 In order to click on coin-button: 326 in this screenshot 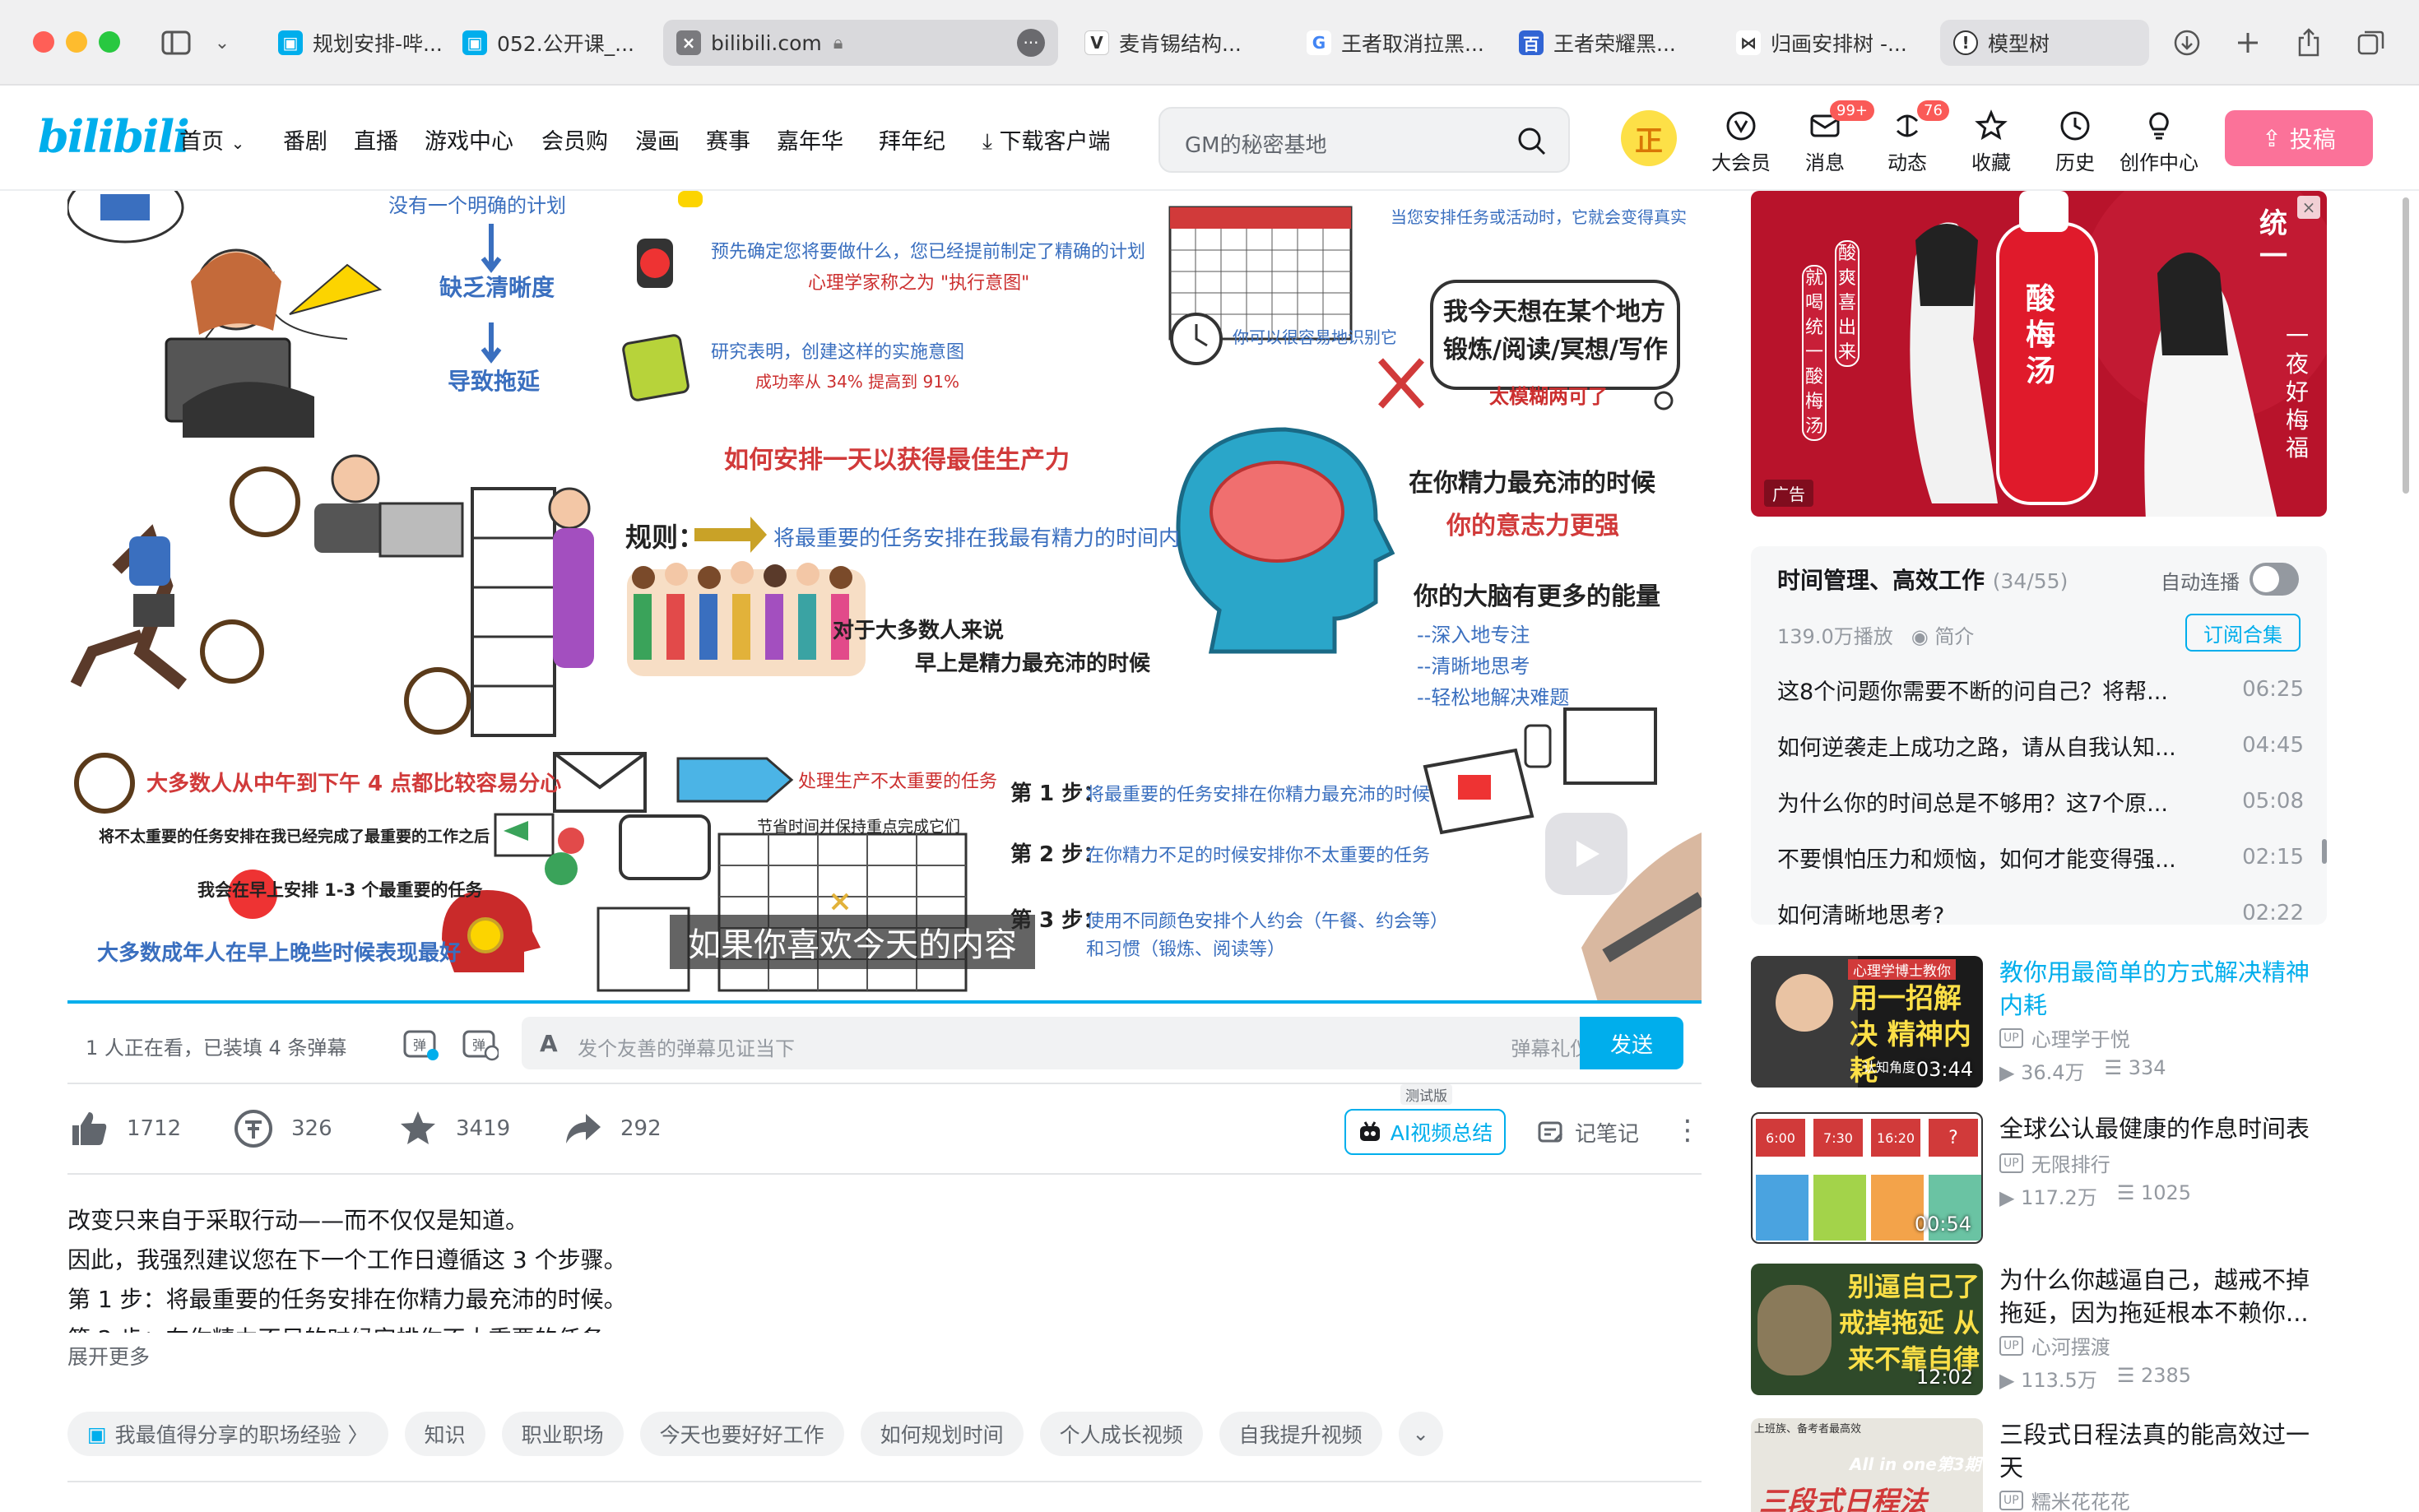, I will do `click(283, 1128)`.